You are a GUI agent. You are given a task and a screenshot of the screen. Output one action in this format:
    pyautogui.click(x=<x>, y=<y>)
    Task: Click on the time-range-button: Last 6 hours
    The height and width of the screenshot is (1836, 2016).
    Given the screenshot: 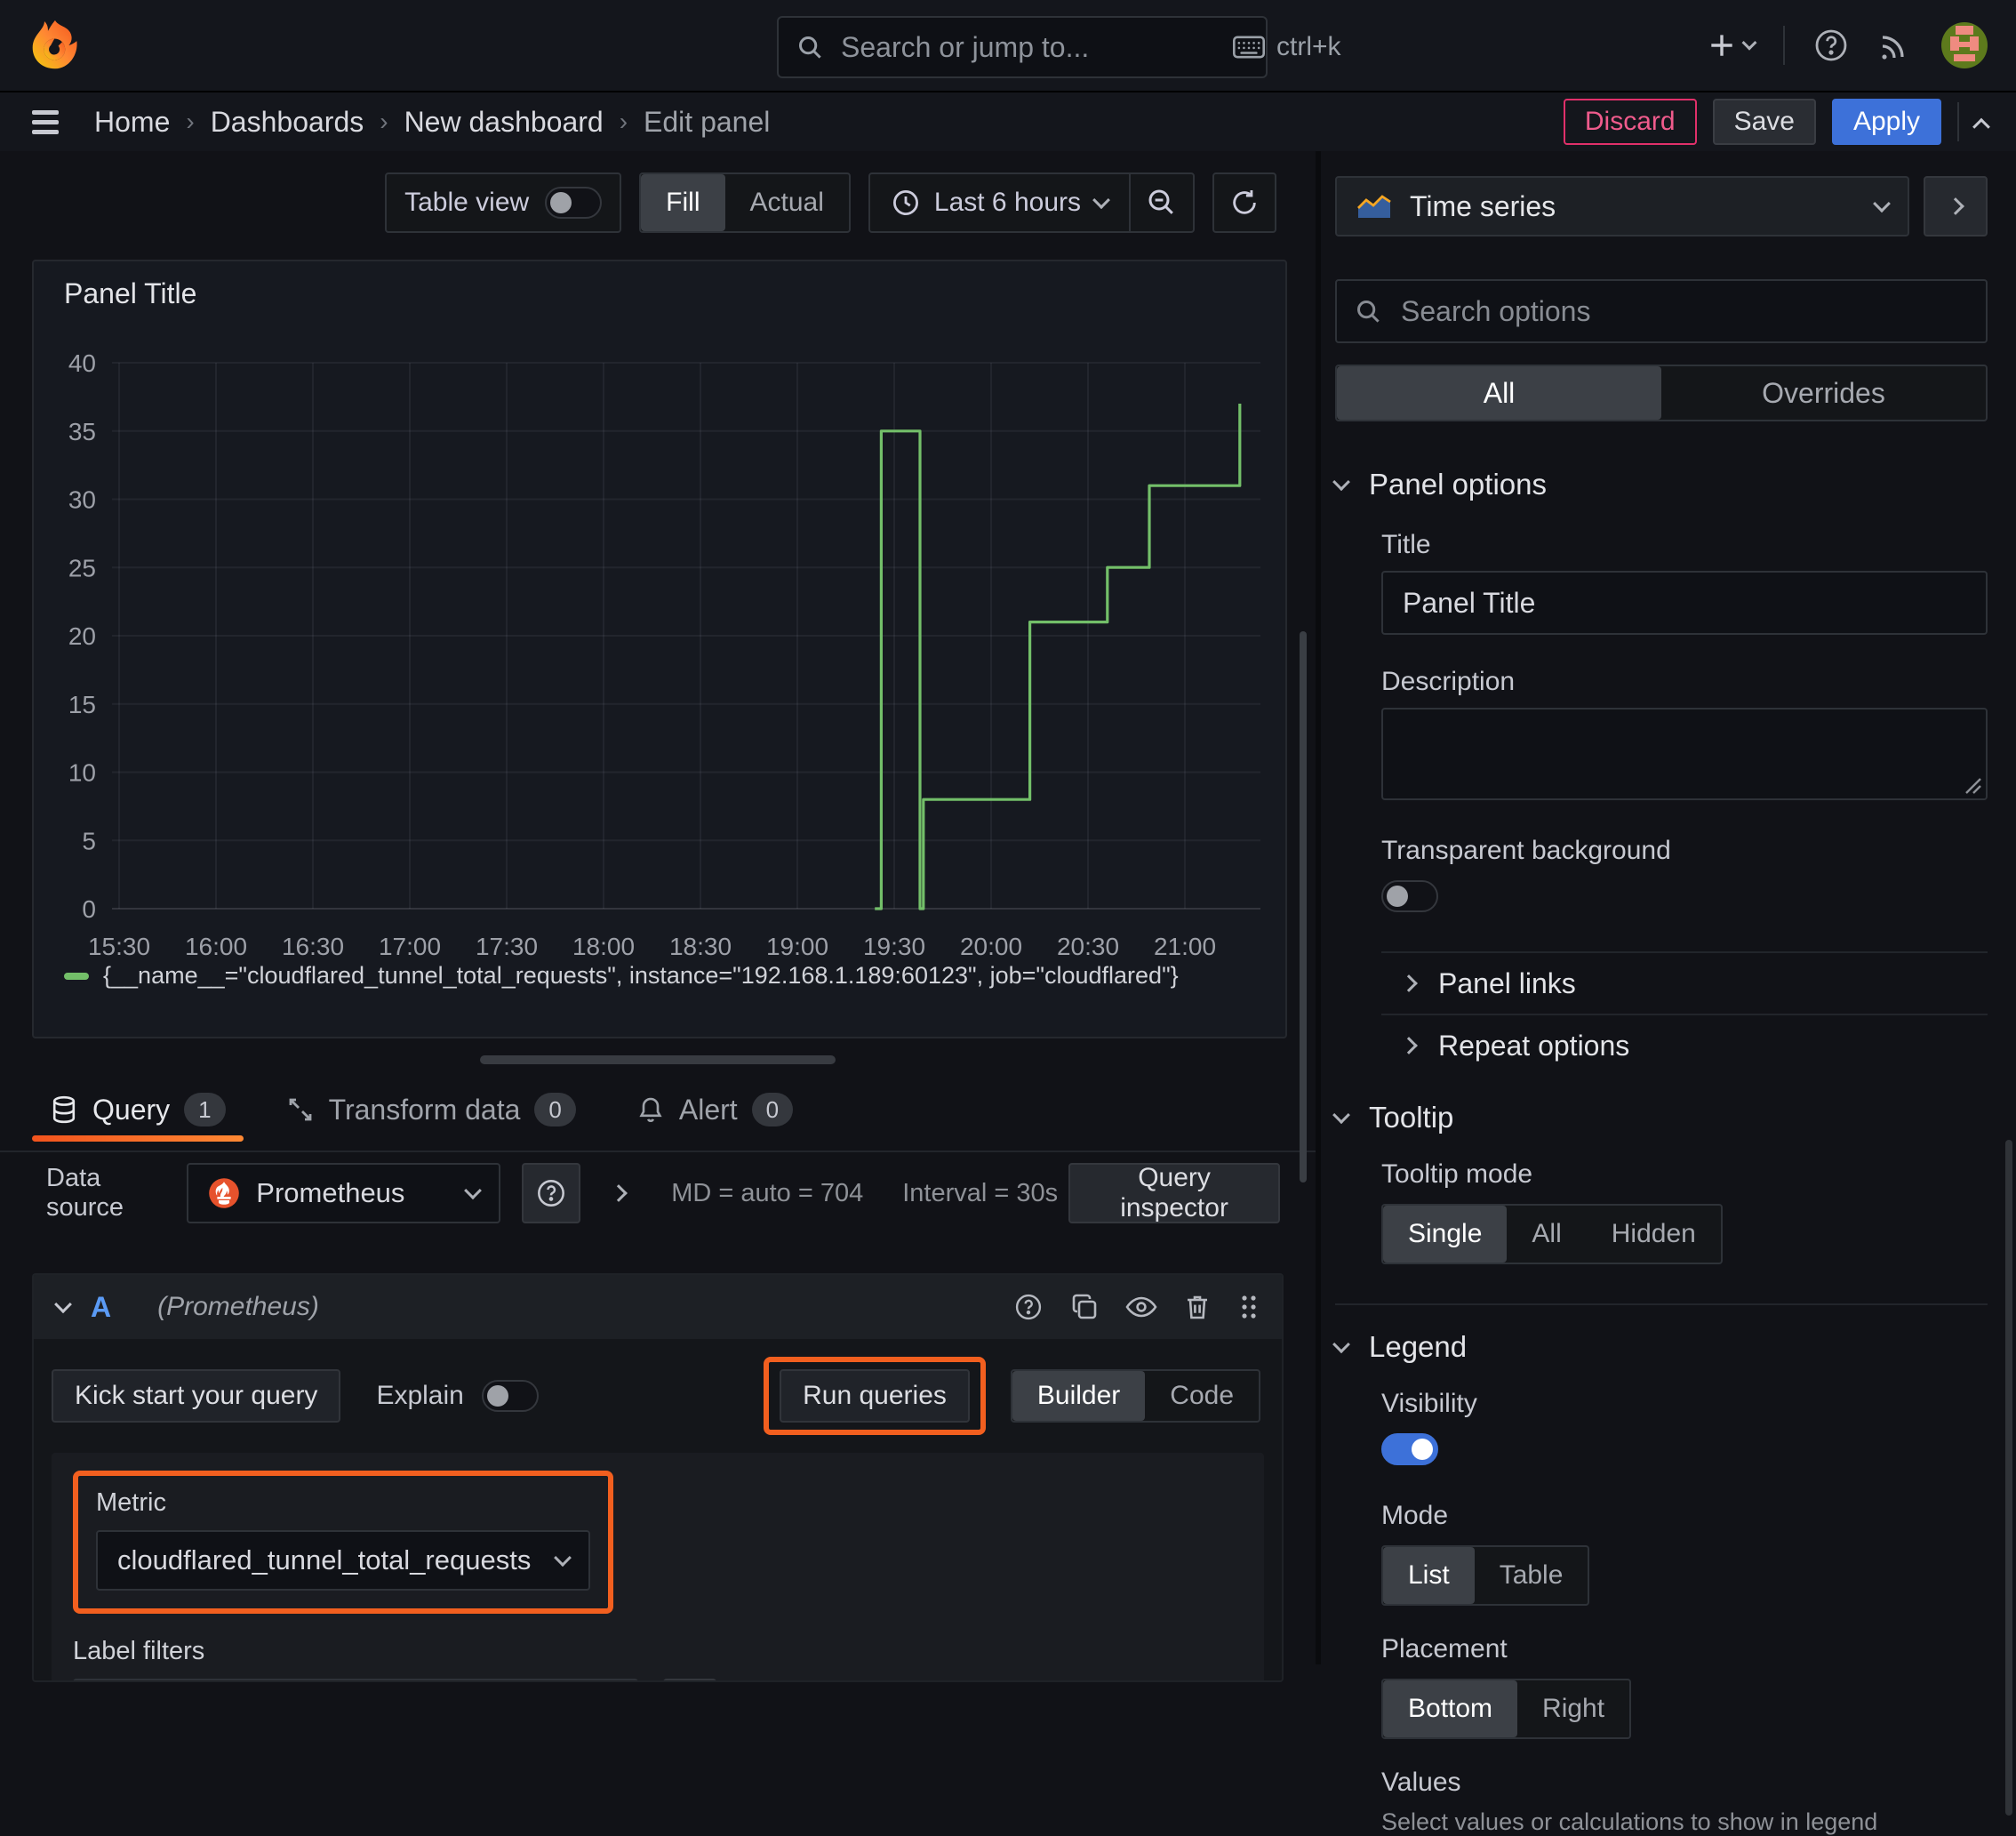 What is the action you would take?
    pyautogui.click(x=999, y=202)
    